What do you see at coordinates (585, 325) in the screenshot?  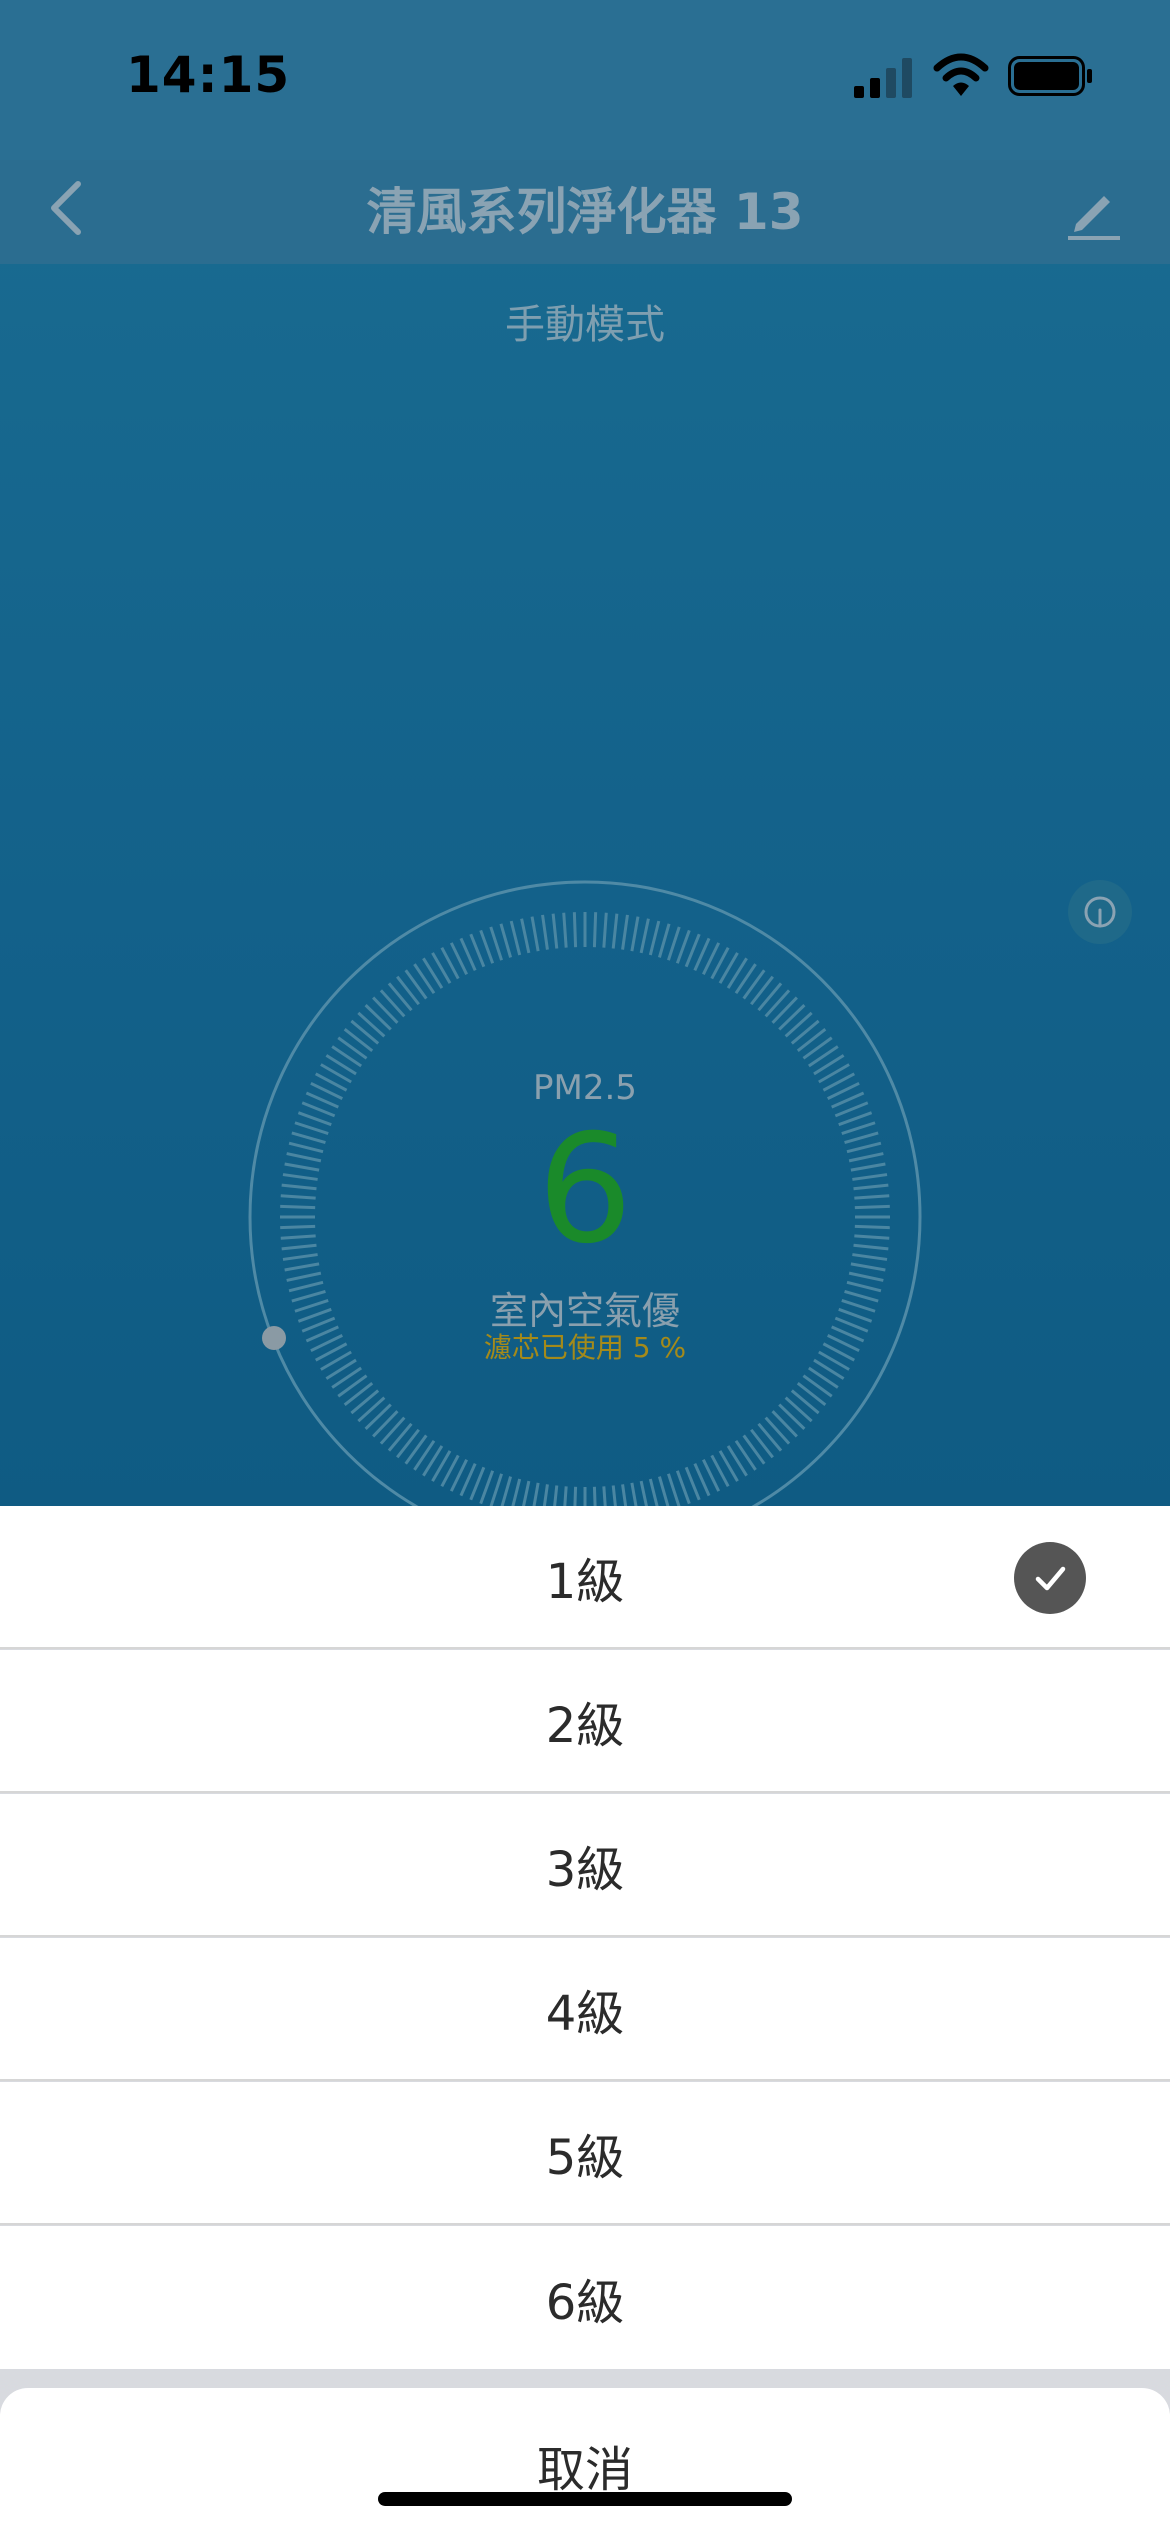 I see `mode-label: 手動模式` at bounding box center [585, 325].